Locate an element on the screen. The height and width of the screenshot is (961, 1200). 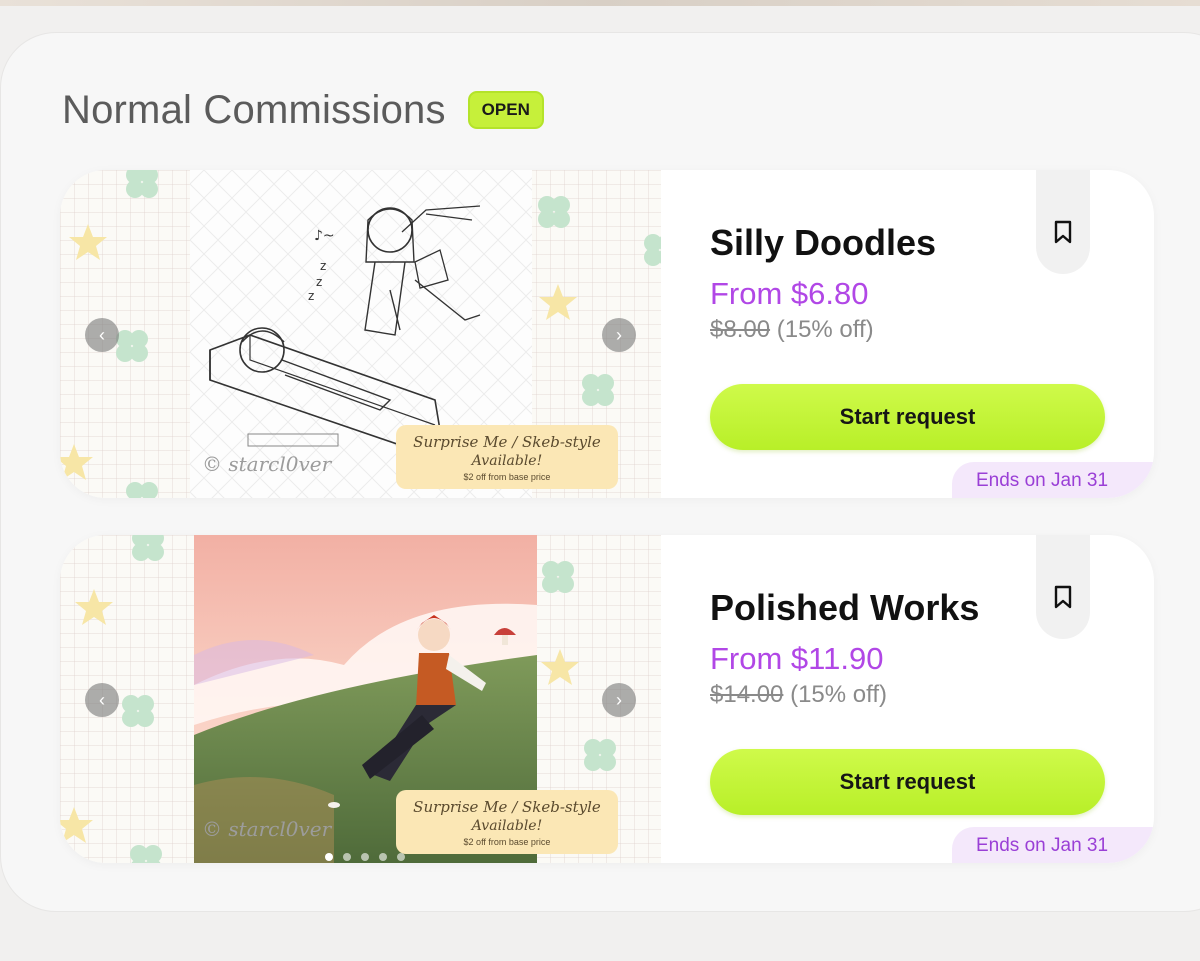
original-price-row: $14.00 (15% off) is located at coordinates (798, 695).